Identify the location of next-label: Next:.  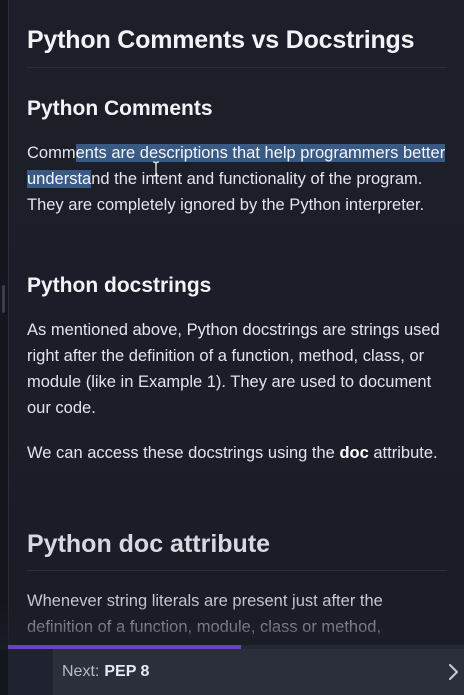
(81, 671).